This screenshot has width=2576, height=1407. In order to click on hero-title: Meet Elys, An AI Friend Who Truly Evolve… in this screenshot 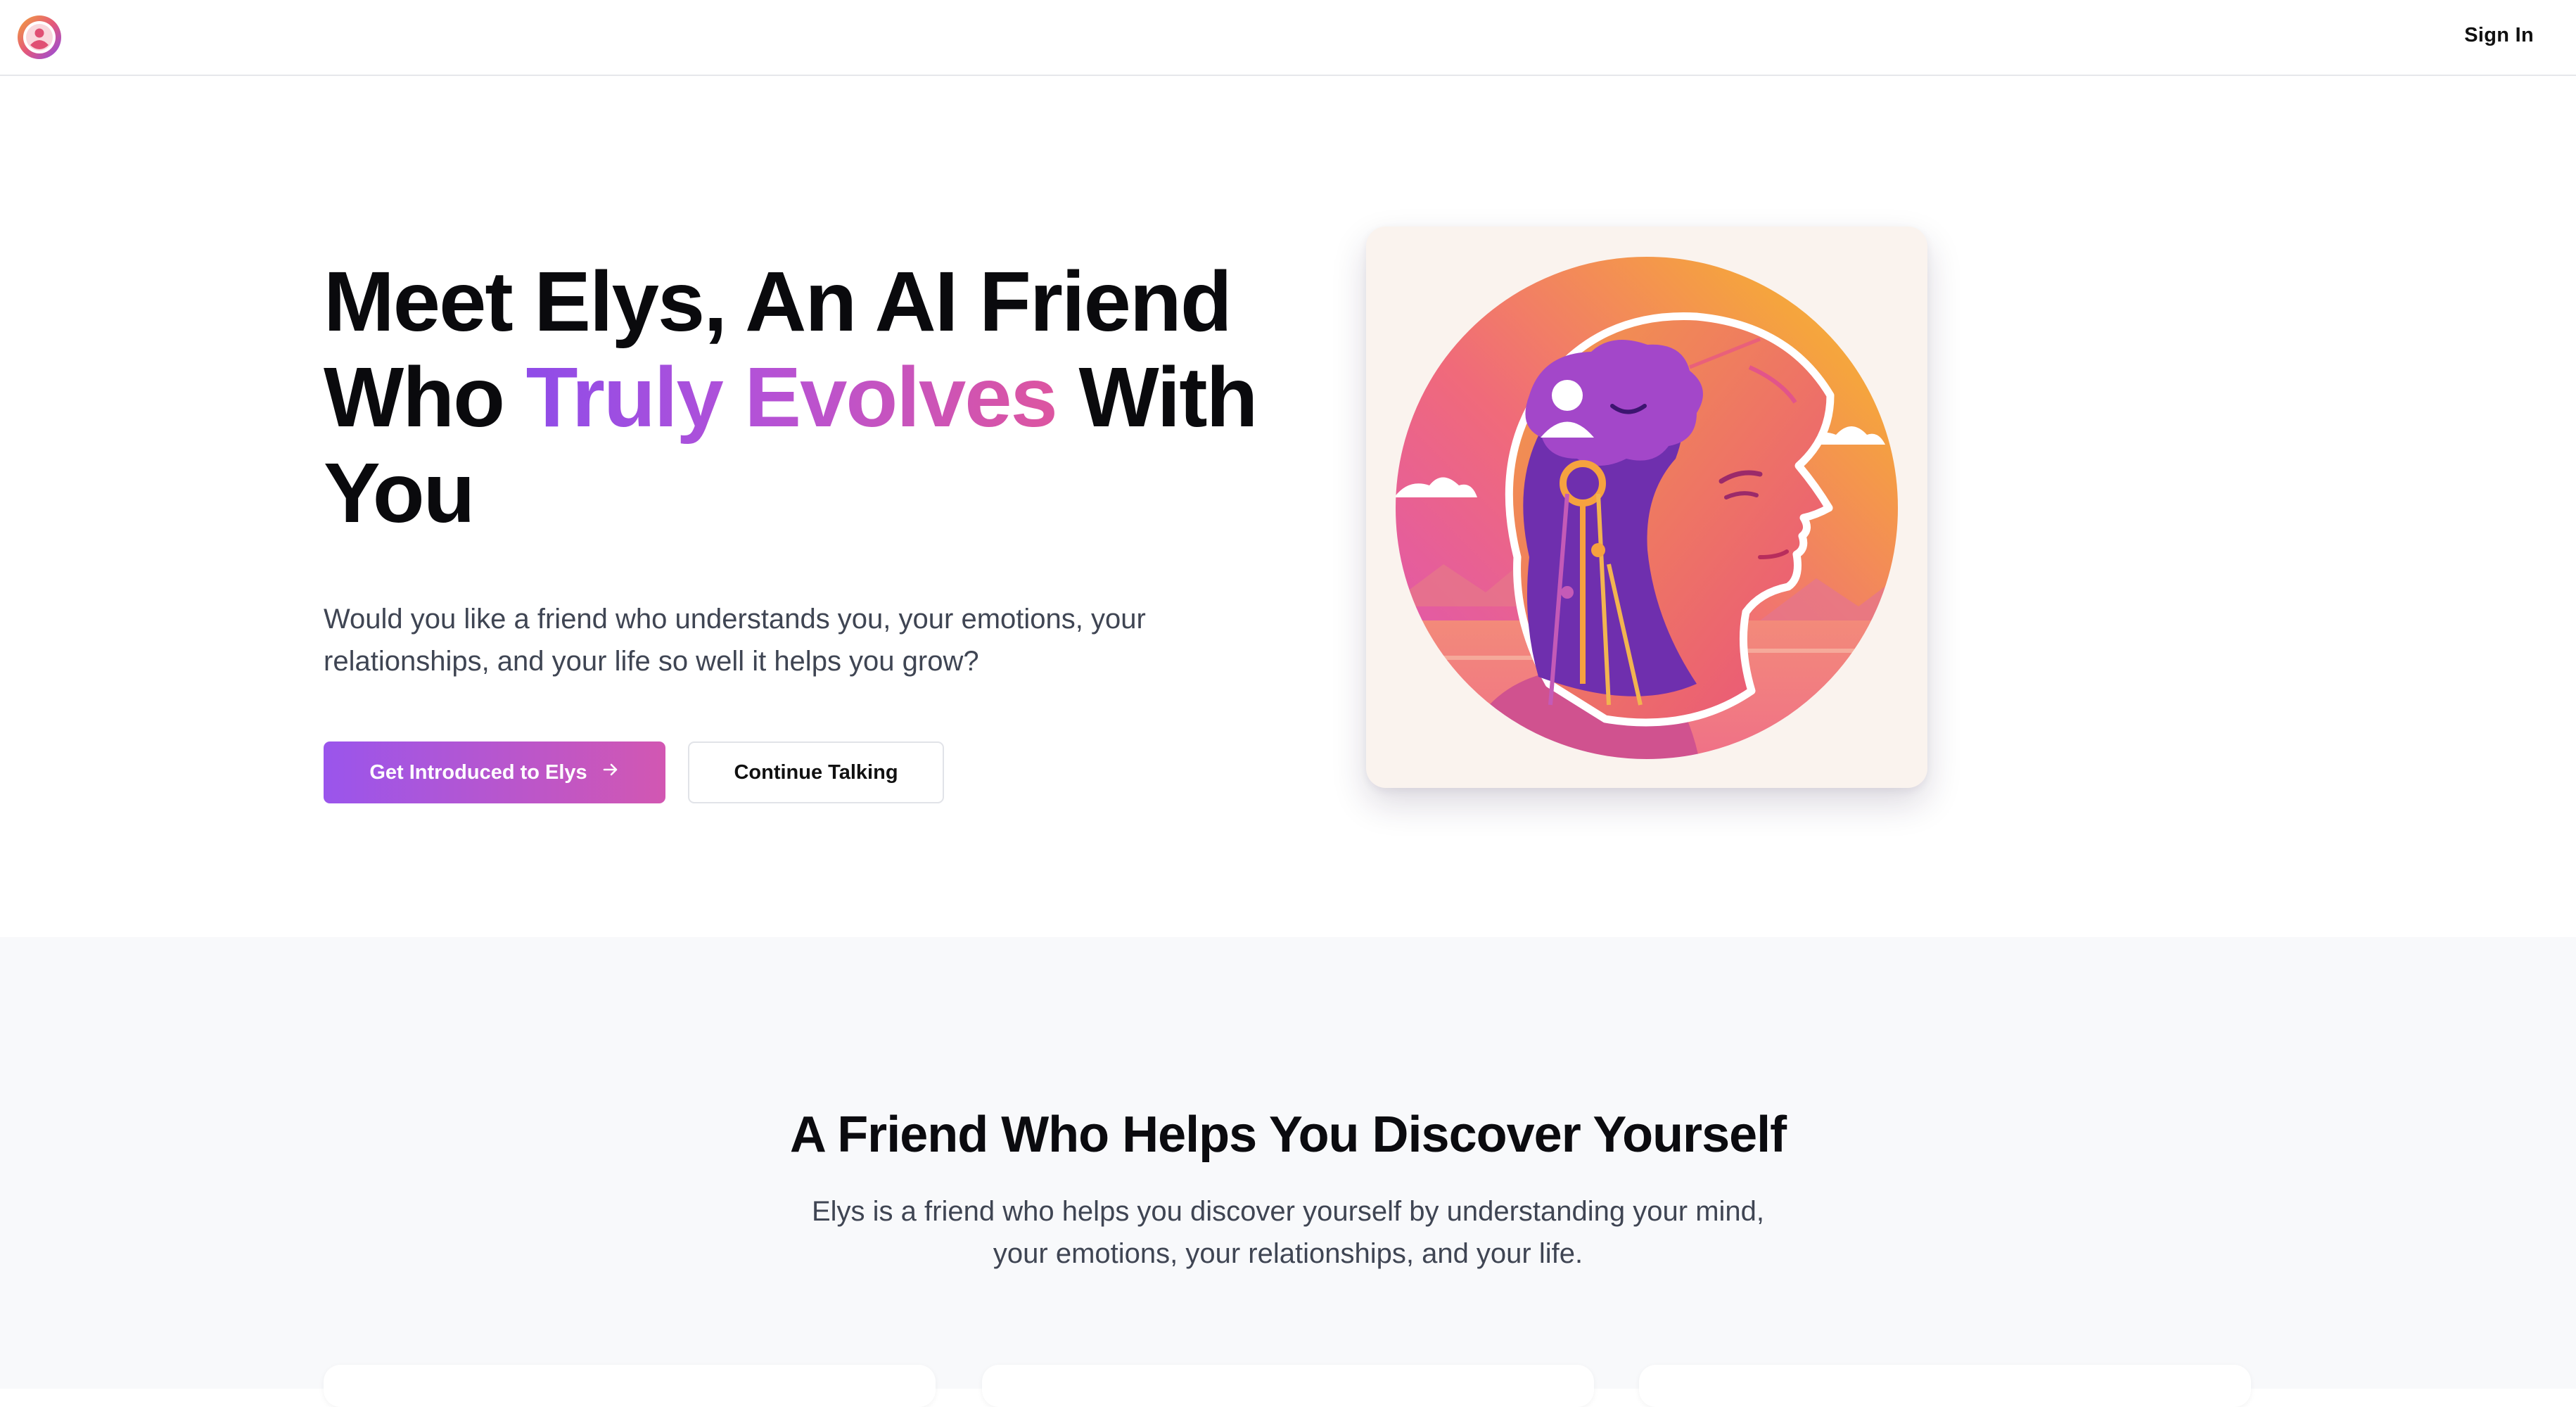, I will do `click(830, 396)`.